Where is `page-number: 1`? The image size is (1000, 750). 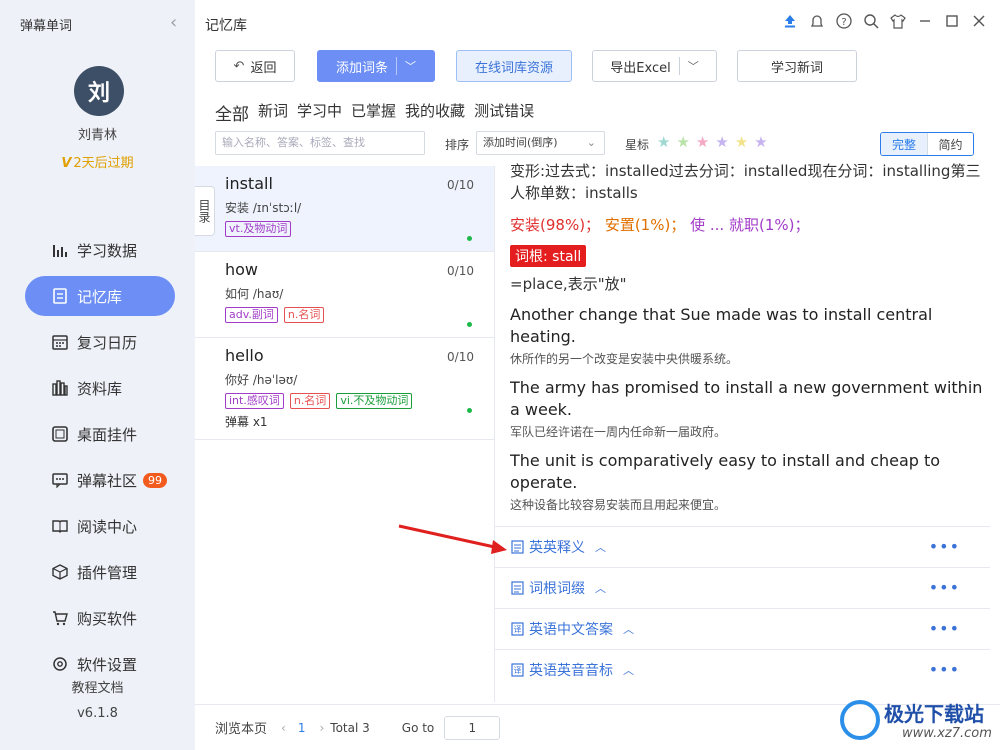
page-number: 1 is located at coordinates (302, 728).